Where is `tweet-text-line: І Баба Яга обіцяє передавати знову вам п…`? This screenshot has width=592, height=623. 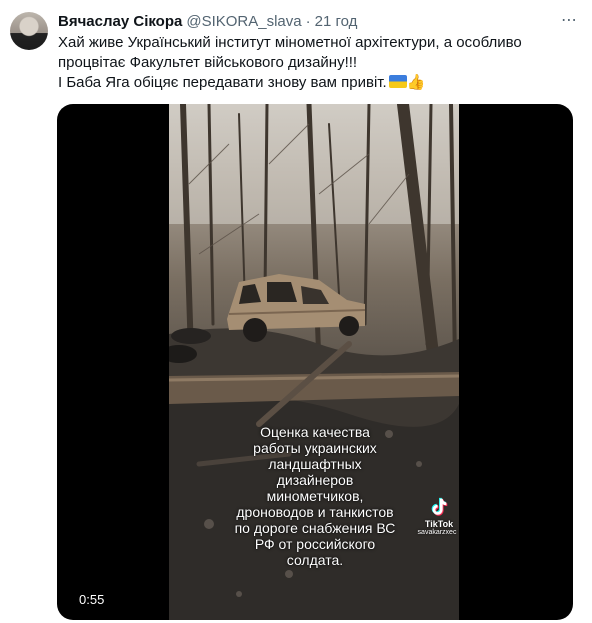
tweet-text-line: І Баба Яга обіцяє передавати знову вам п… is located at coordinates (318, 83).